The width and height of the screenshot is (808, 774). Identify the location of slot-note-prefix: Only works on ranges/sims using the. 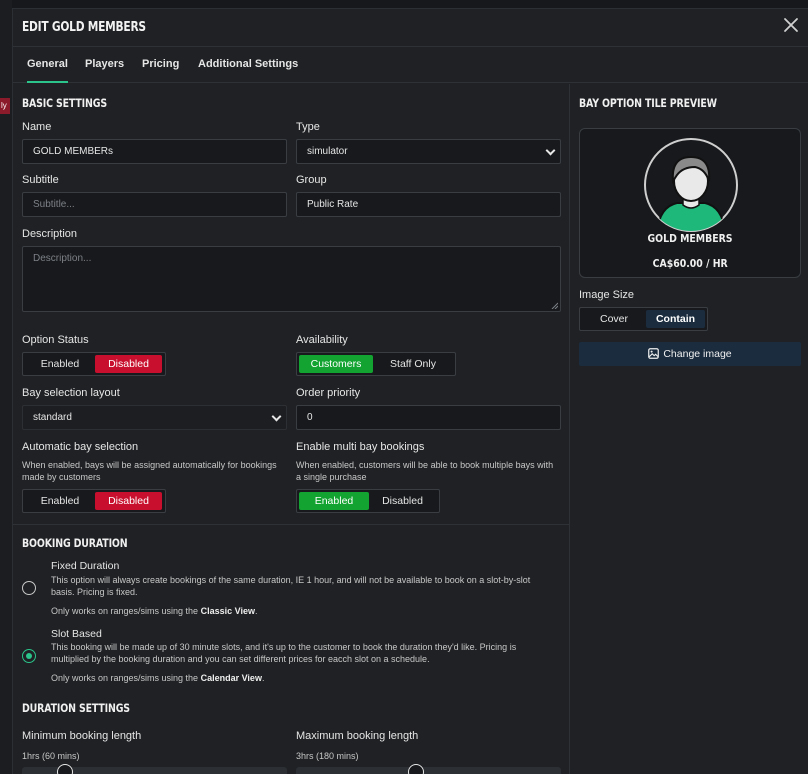
(126, 678).